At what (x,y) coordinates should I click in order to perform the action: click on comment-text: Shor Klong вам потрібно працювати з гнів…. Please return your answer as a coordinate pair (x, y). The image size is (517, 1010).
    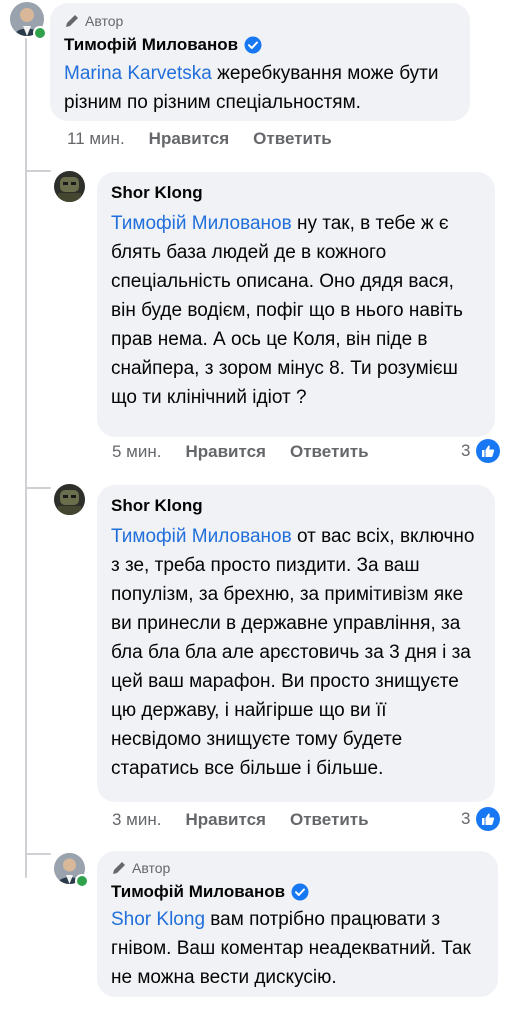
    Looking at the image, I should click on (297, 948).